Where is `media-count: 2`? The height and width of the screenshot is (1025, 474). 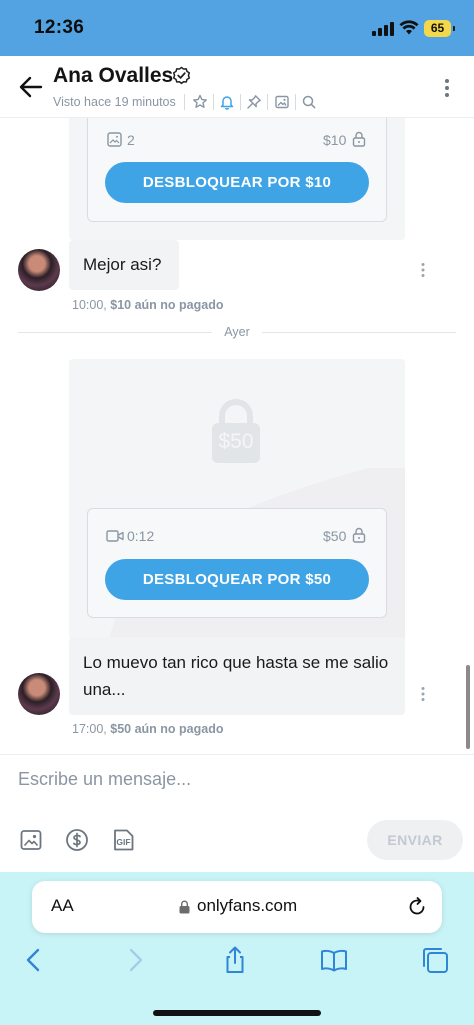 media-count: 2 is located at coordinates (131, 140).